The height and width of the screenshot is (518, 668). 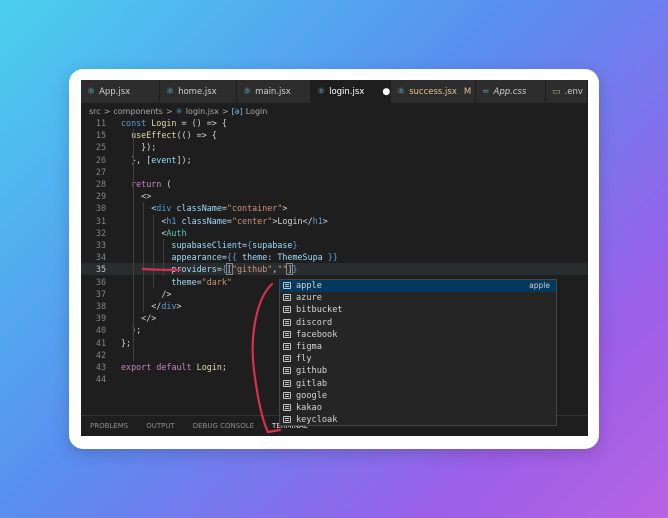 What do you see at coordinates (539, 285) in the screenshot?
I see `suggestion-detail: apple` at bounding box center [539, 285].